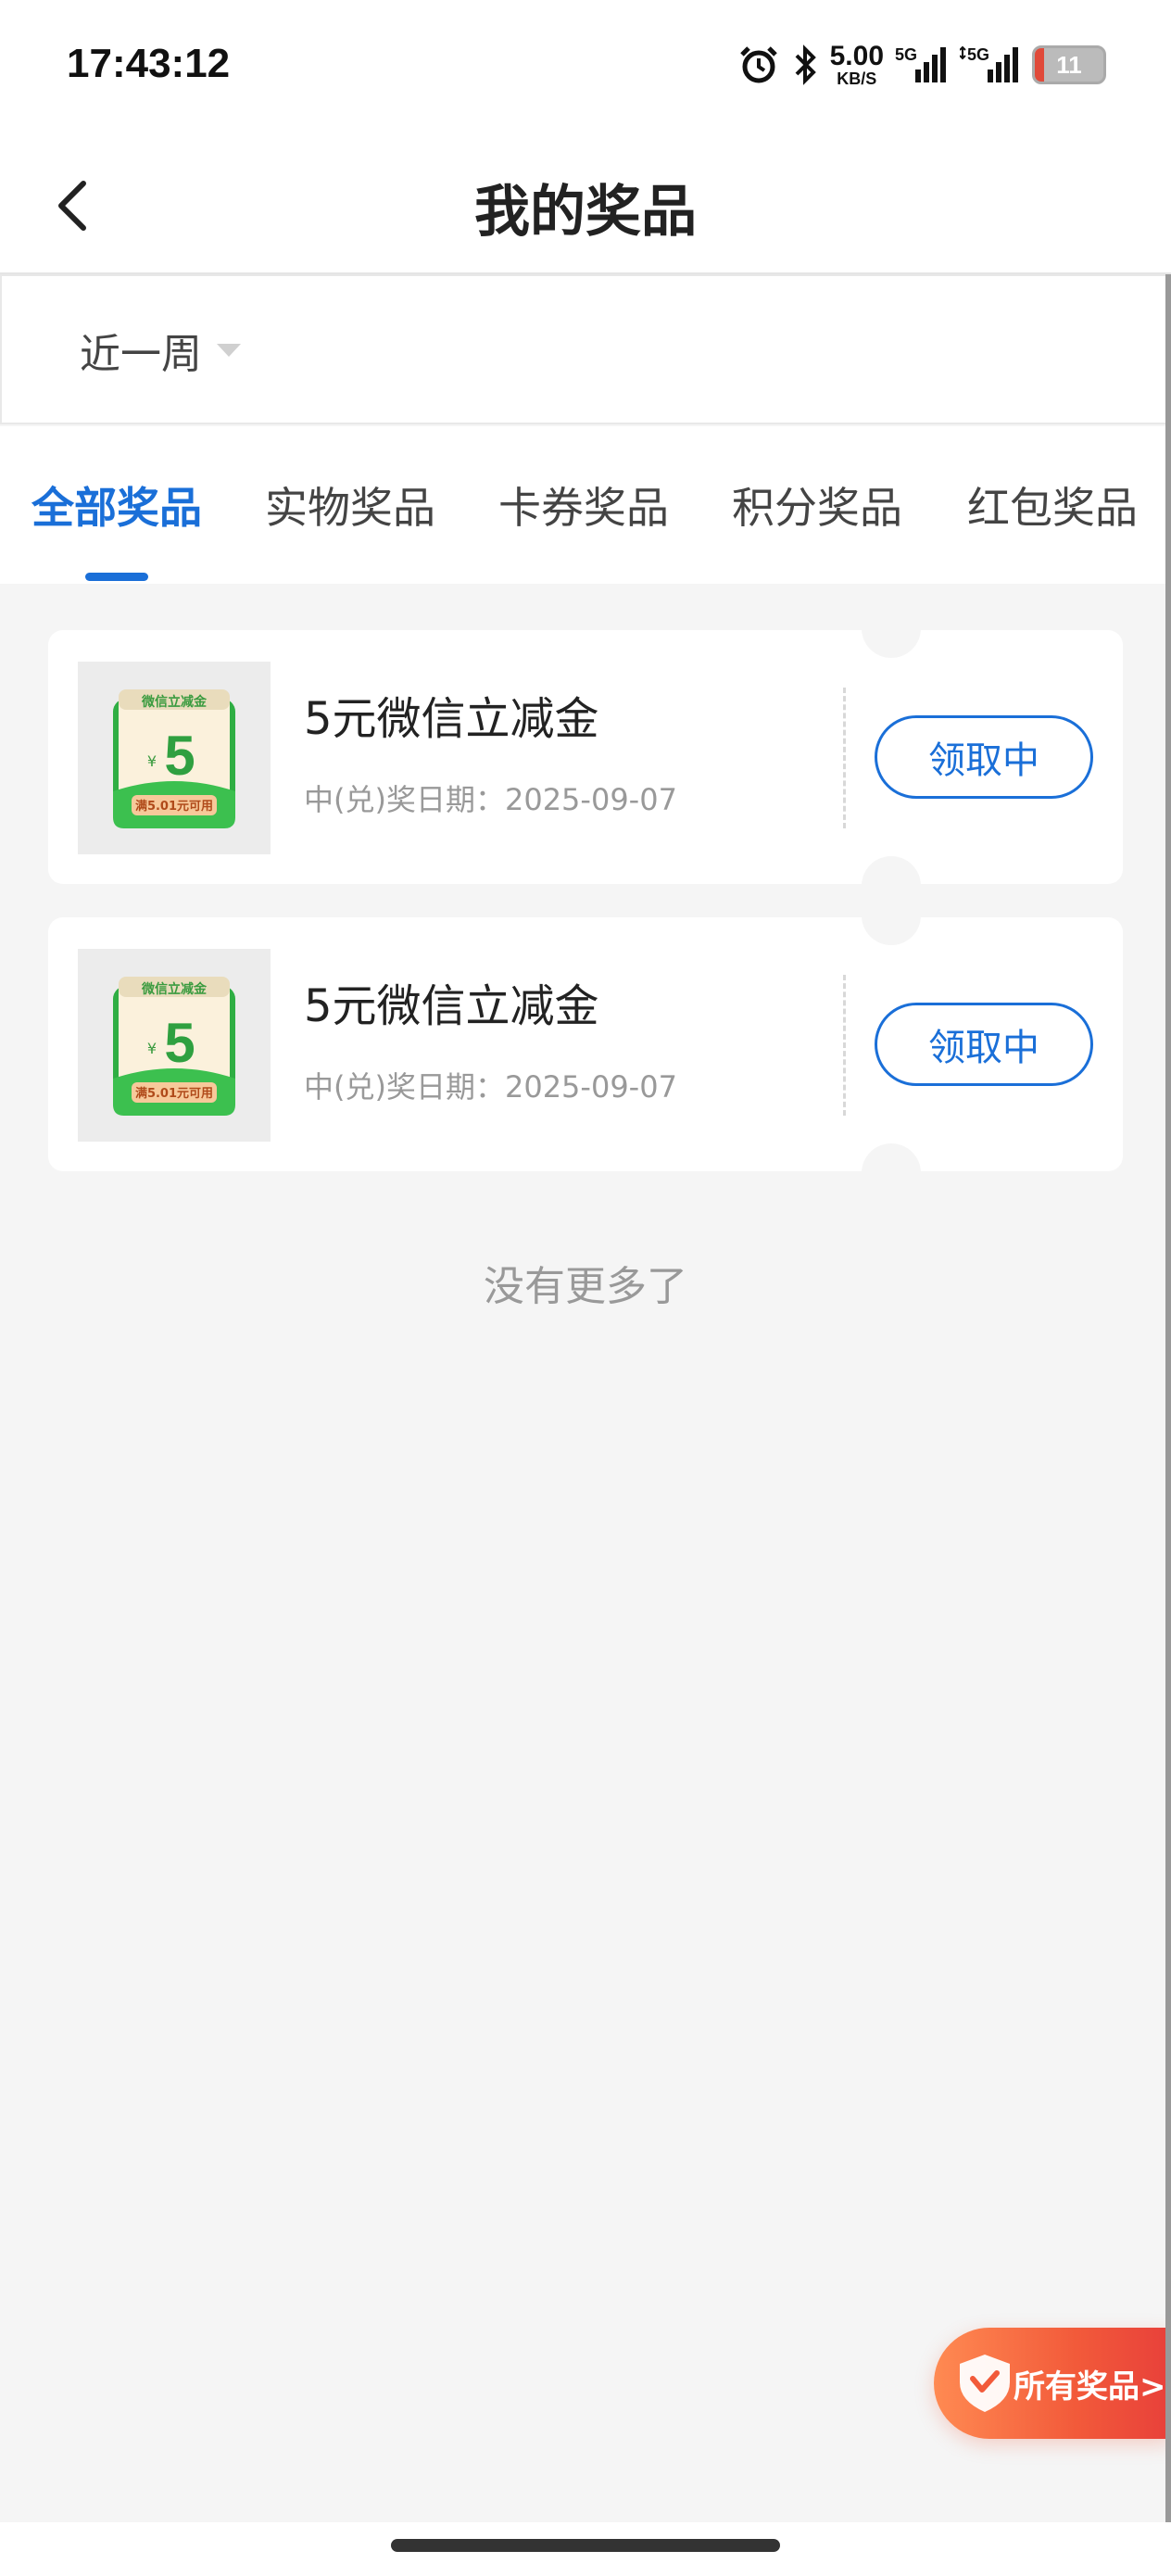  I want to click on status-icons: 5.00 KB/S 5G 5G 11, so click(922, 65).